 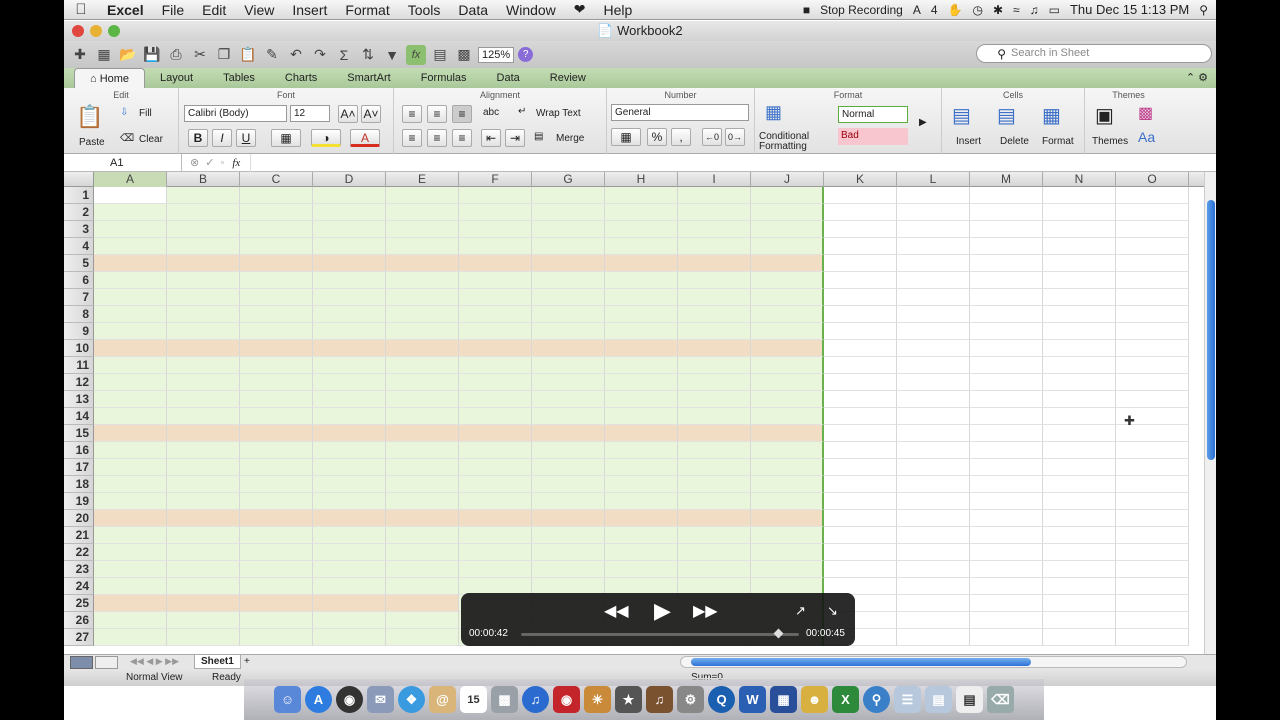 I want to click on calendar-icon: 15, so click(x=473, y=699).